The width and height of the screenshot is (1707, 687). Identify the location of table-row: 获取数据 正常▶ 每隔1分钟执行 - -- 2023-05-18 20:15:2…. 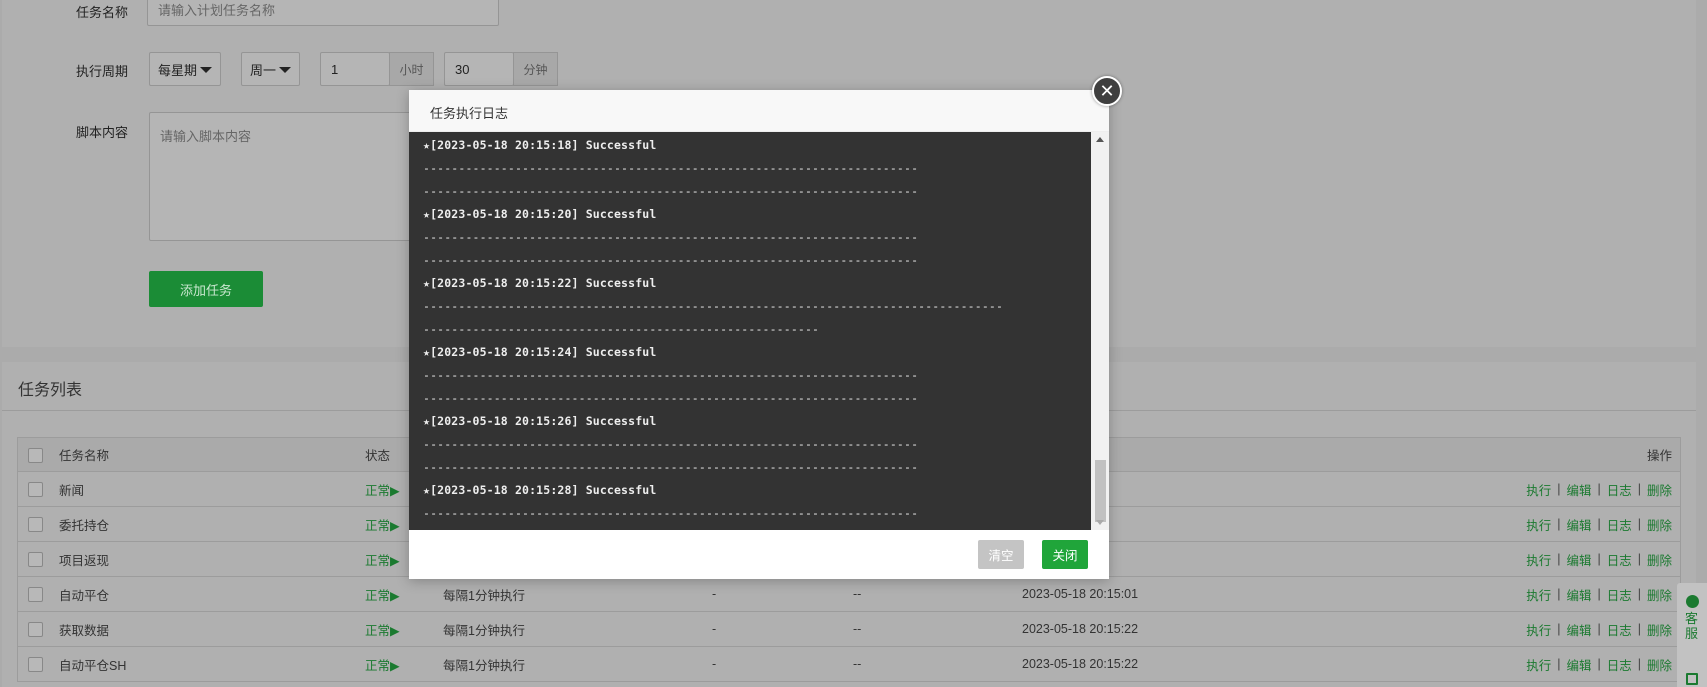
(849, 629).